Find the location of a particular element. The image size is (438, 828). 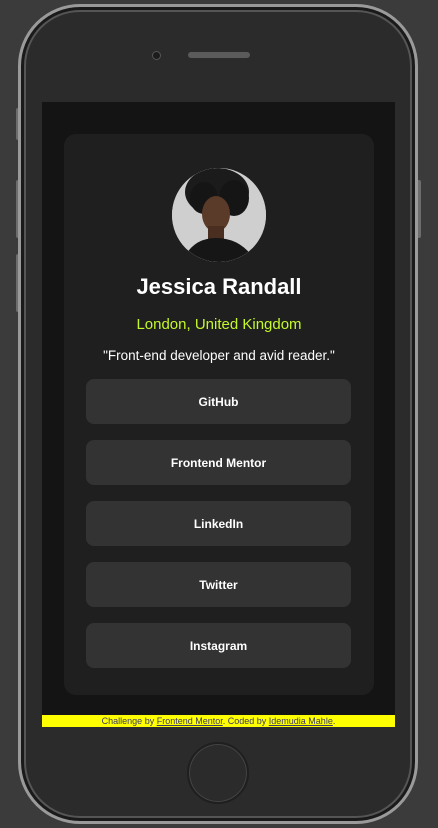

github-link-button: GitHub is located at coordinates (218, 401).